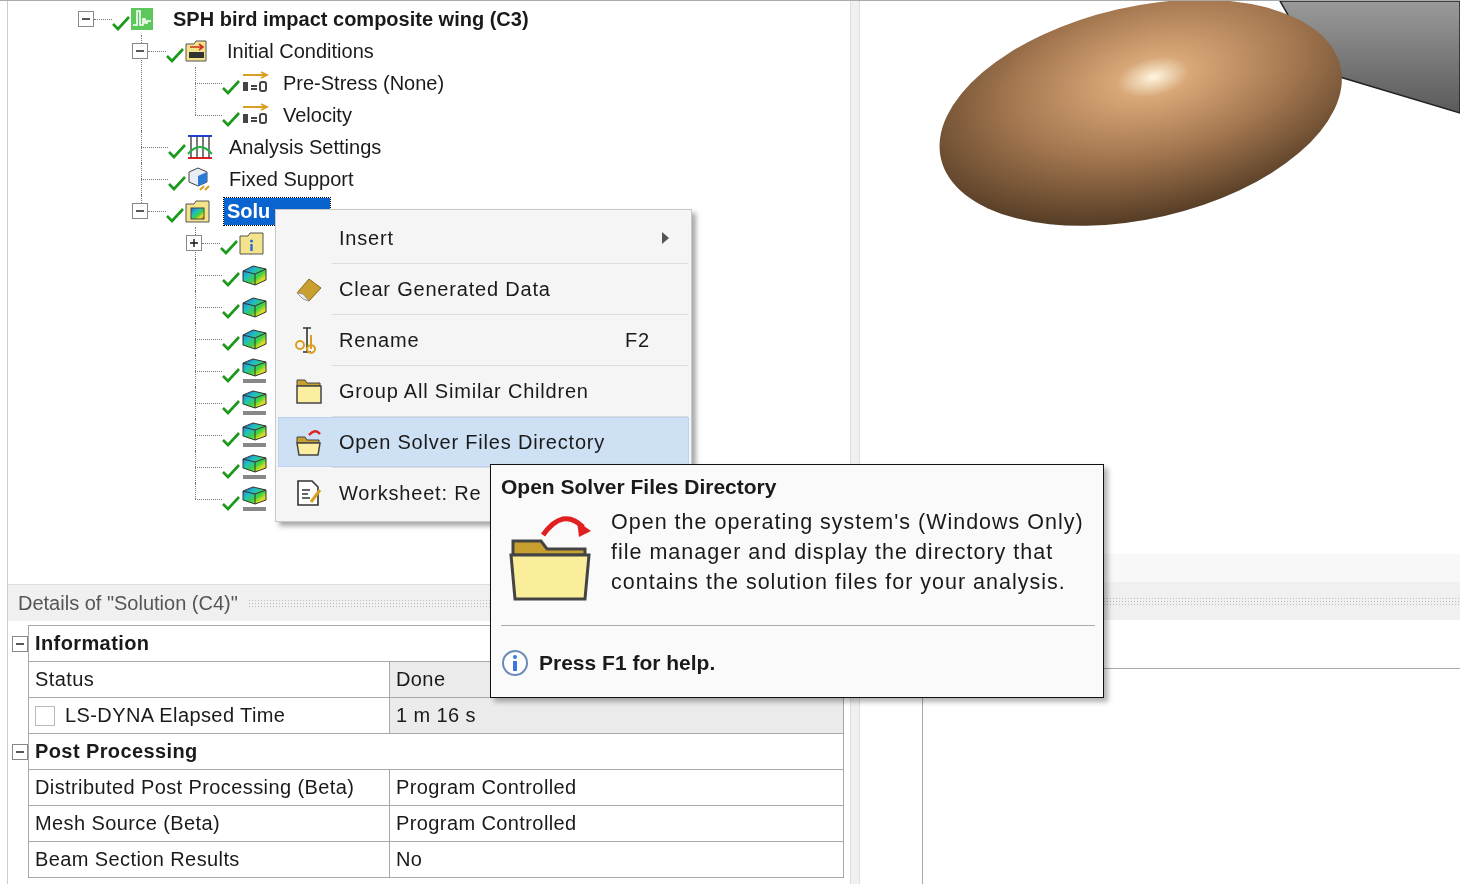 The image size is (1460, 884). I want to click on property-label: Beam Section Results, so click(209, 859).